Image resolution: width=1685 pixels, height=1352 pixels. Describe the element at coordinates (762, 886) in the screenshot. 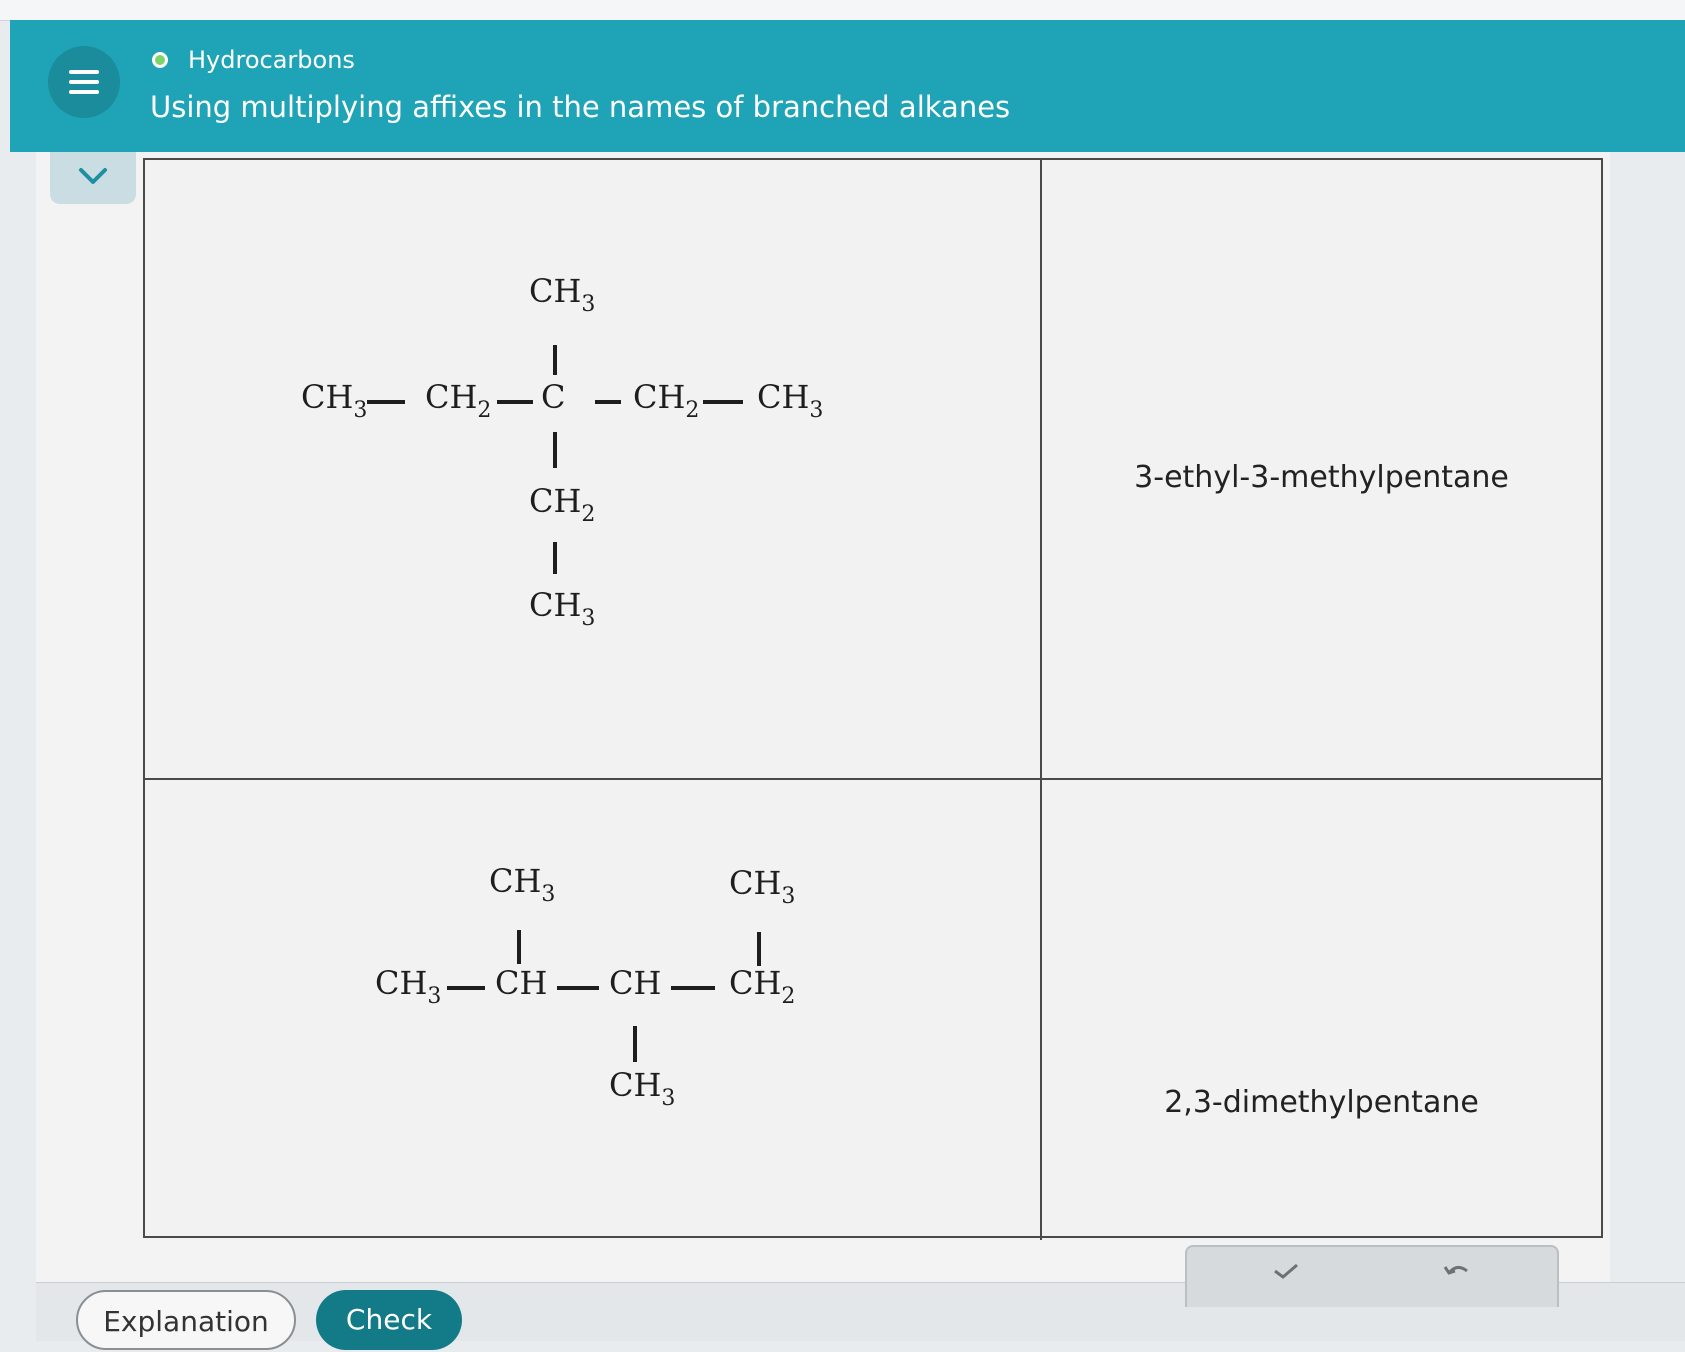

I see `atom-top-right: CH3` at that location.